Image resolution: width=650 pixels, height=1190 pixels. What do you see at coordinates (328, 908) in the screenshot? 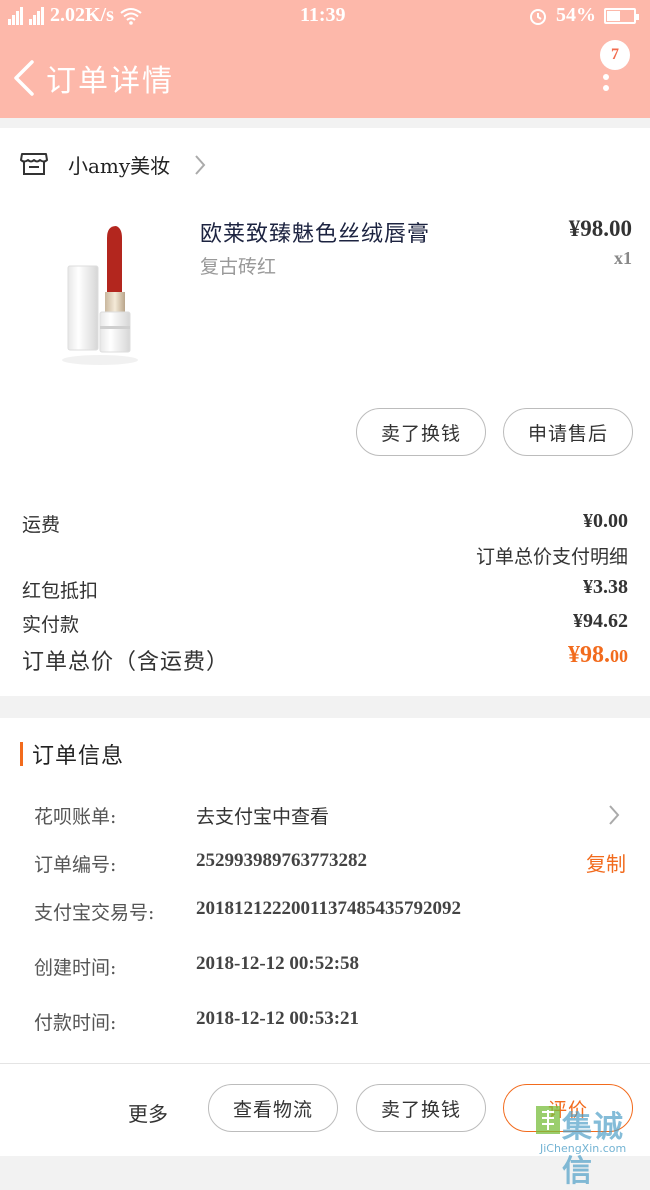
I see `alipay-trade-number: 2018121222001137485435792092` at bounding box center [328, 908].